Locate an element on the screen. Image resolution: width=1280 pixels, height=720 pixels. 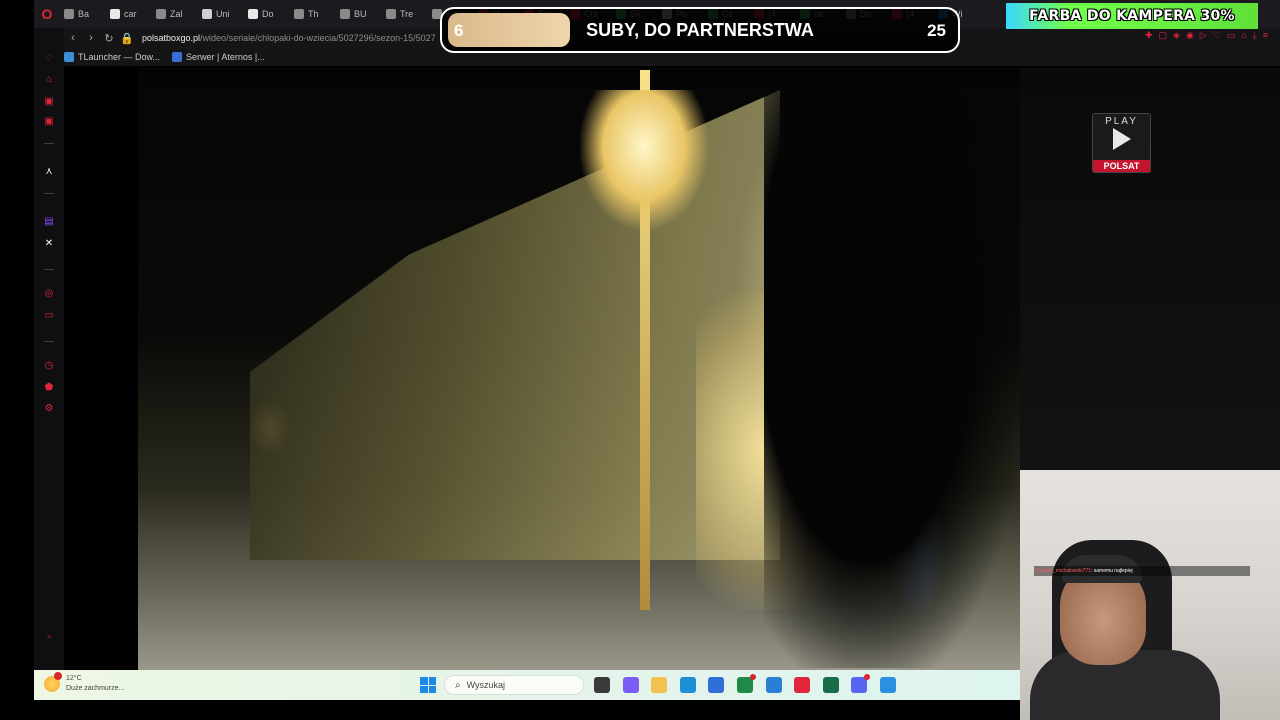
sidebar-ai-icon: ◌ is located at coordinates (49, 57).